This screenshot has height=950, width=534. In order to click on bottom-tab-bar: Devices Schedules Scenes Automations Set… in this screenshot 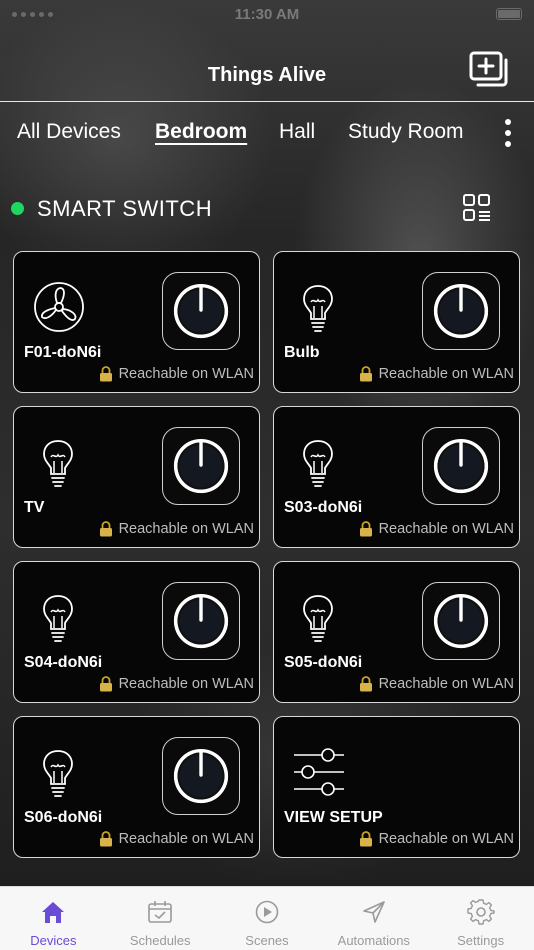, I will do `click(267, 918)`.